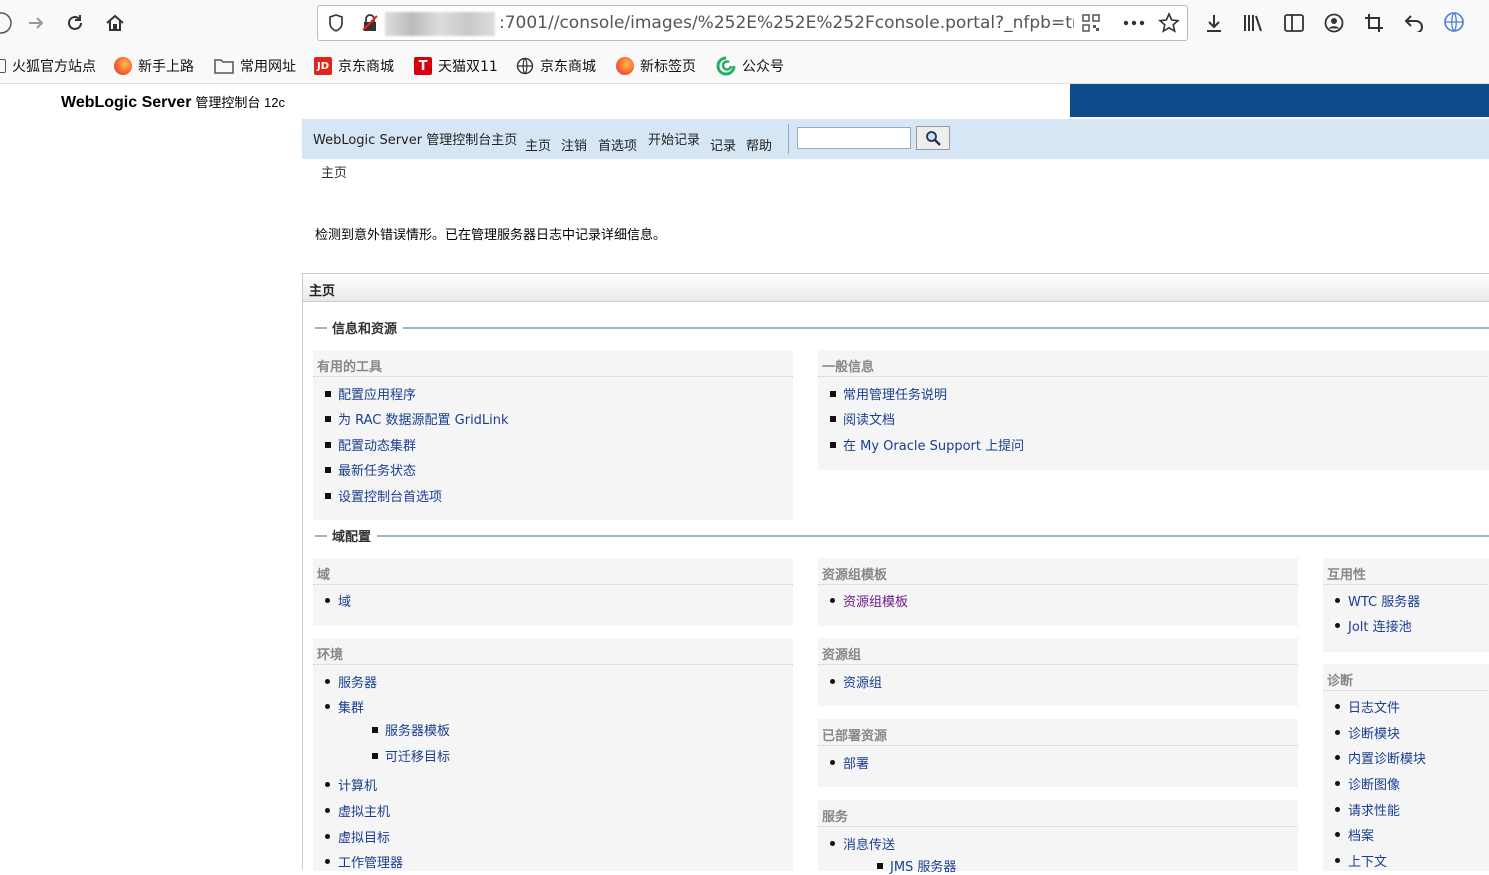 The width and height of the screenshot is (1489, 875). I want to click on brand-color-bar, so click(1279, 100).